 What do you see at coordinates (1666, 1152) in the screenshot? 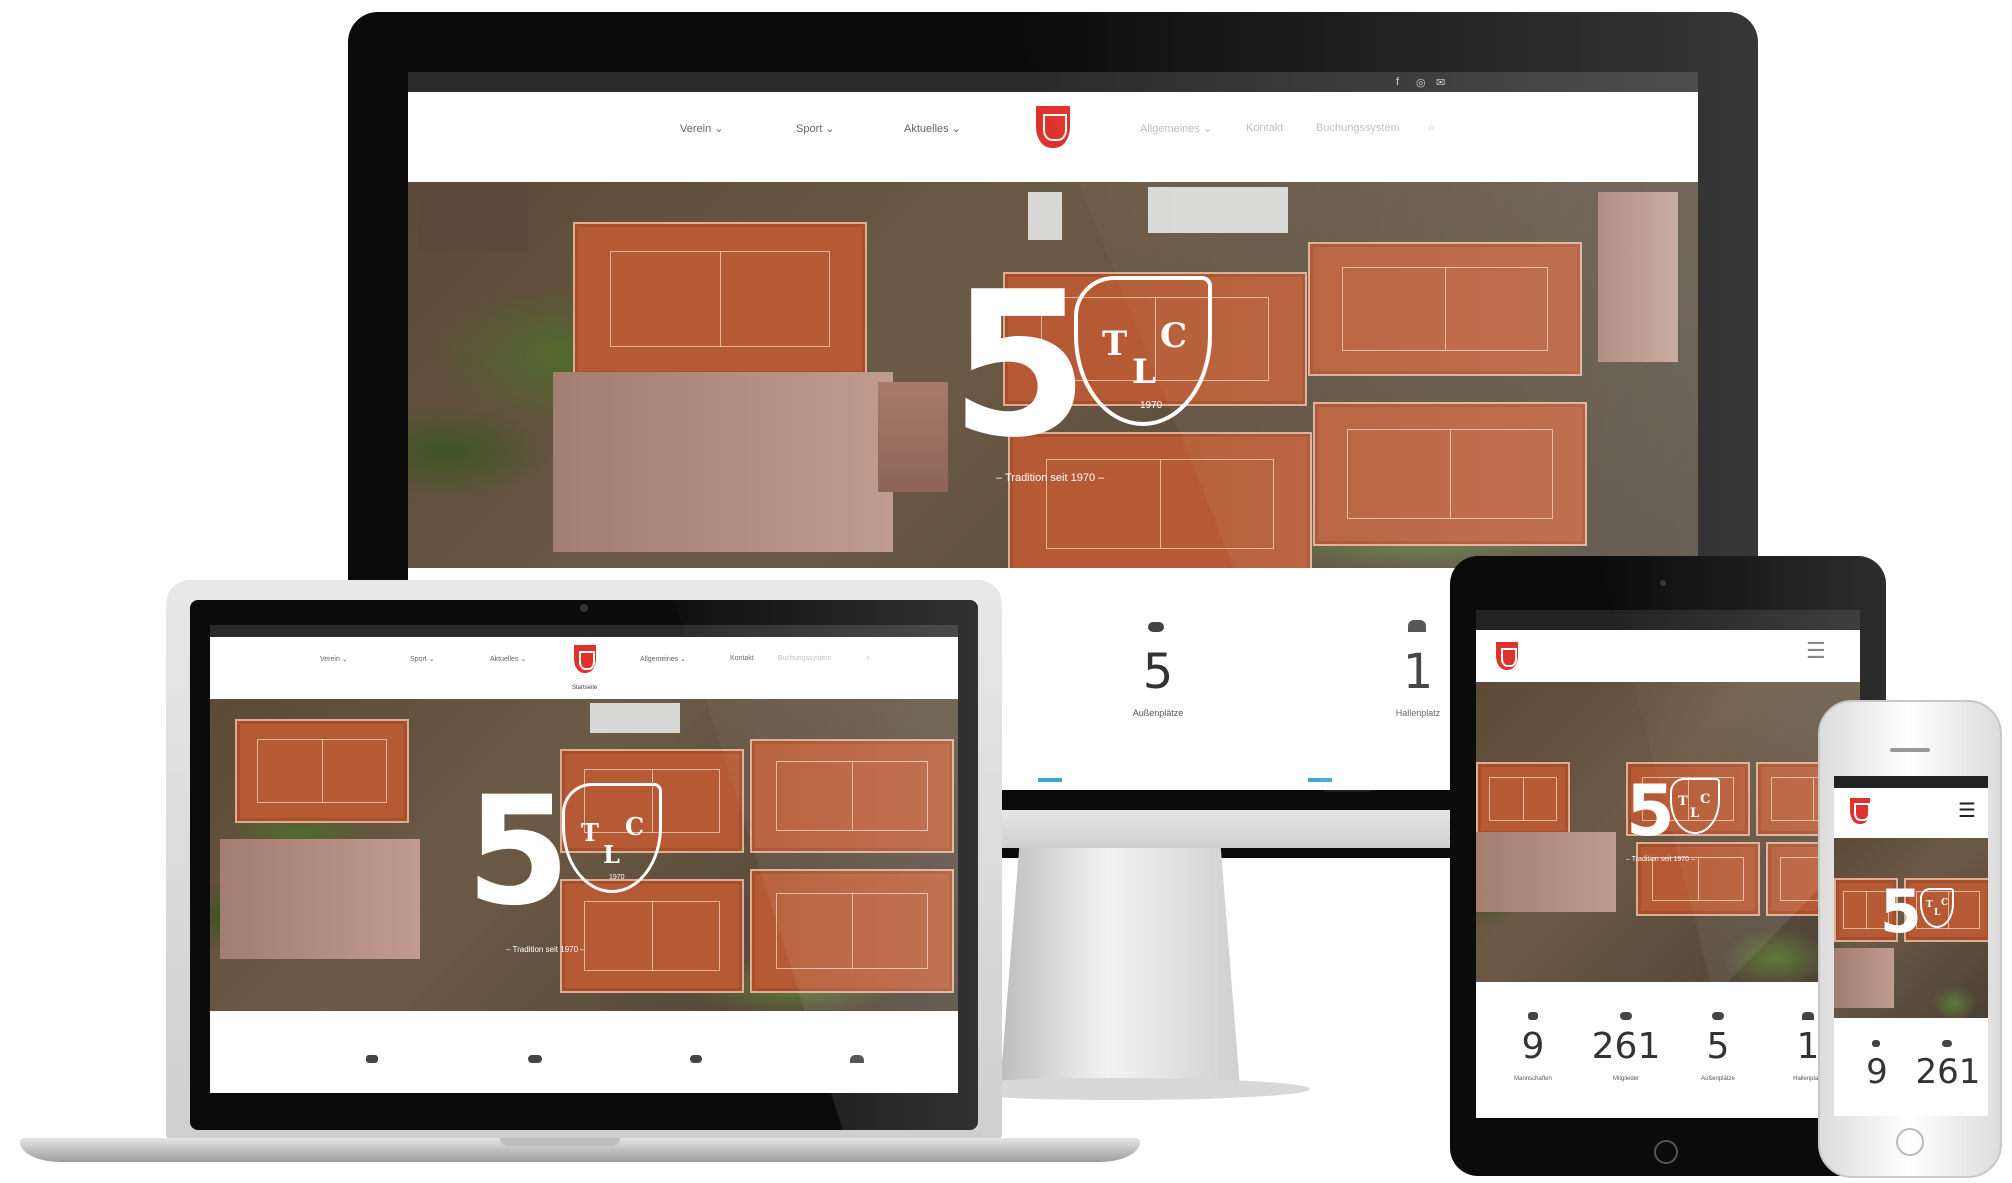
I see `tablet-home-button` at bounding box center [1666, 1152].